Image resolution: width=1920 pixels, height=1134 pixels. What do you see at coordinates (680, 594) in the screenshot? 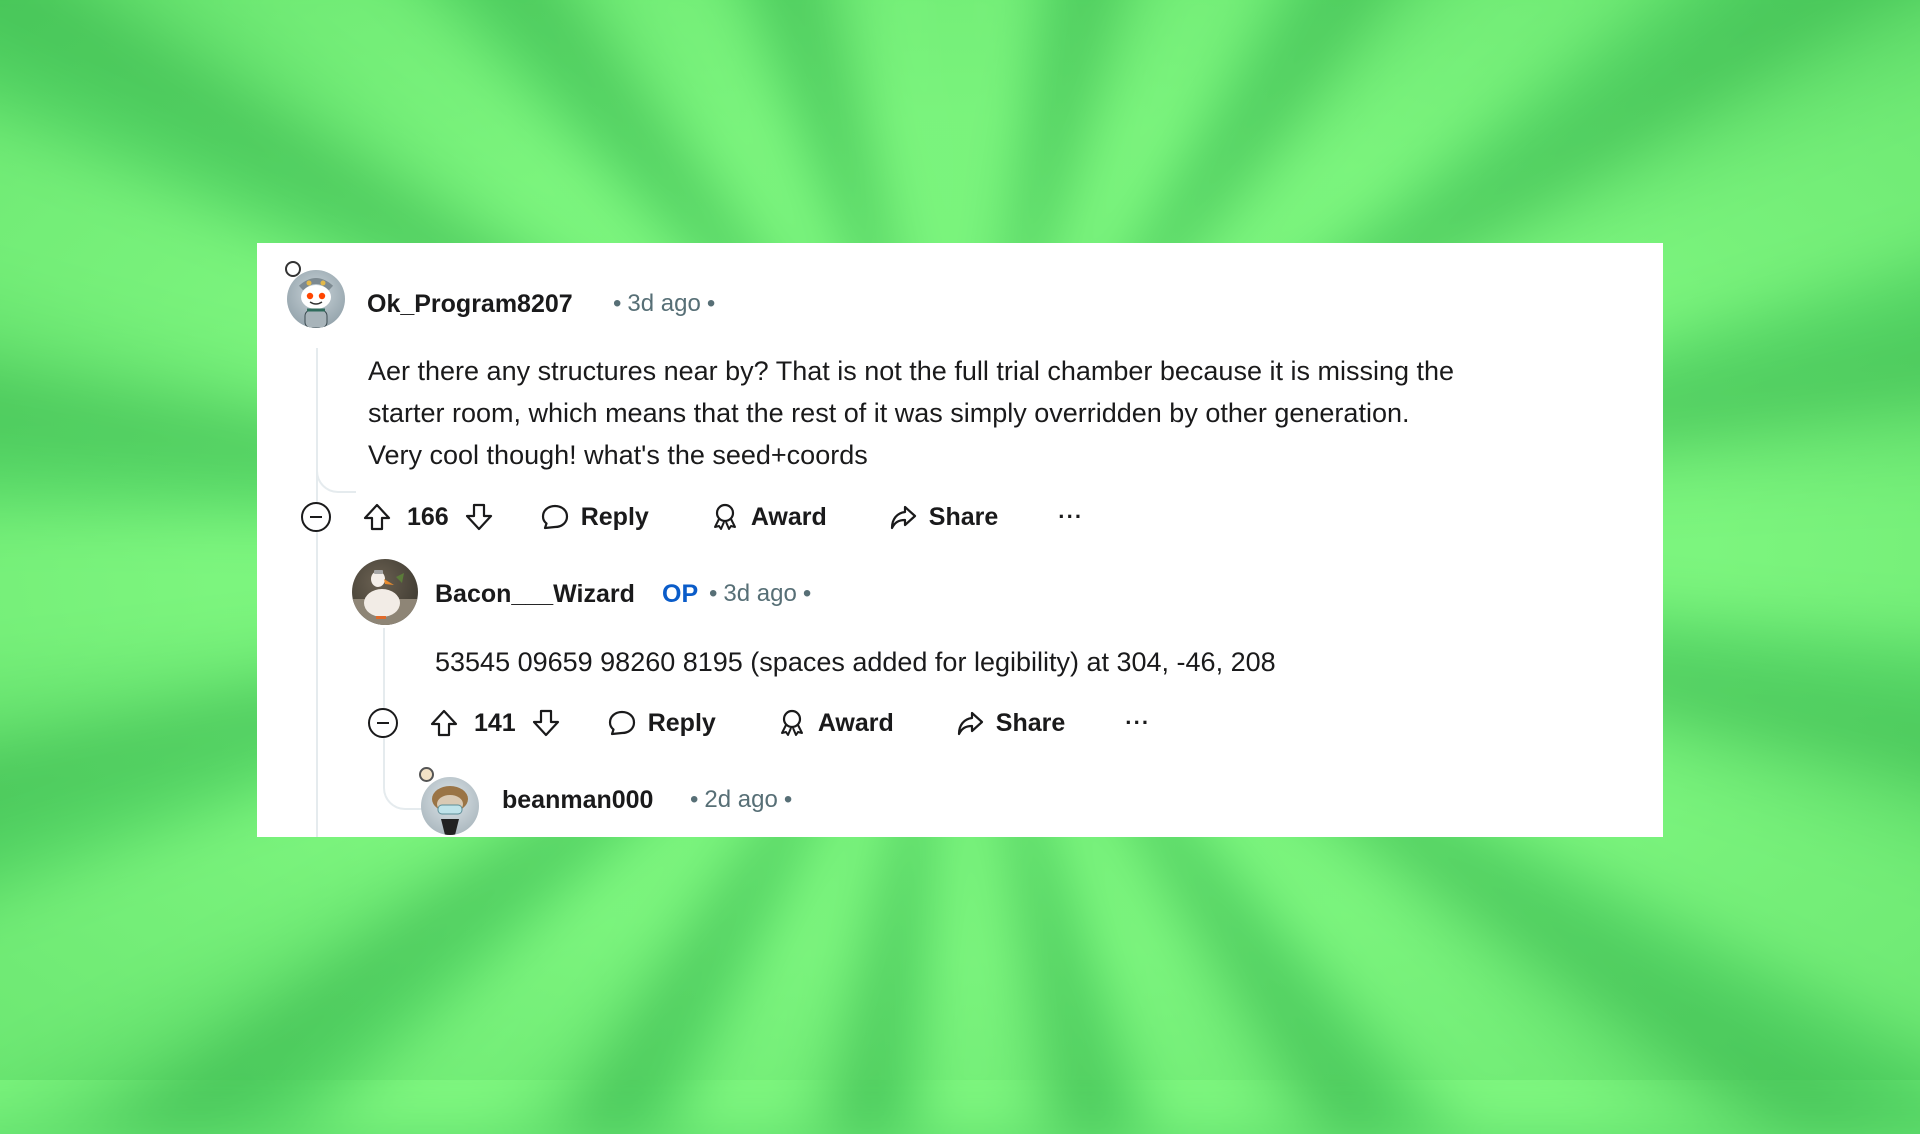
I see `op-badge: OP` at bounding box center [680, 594].